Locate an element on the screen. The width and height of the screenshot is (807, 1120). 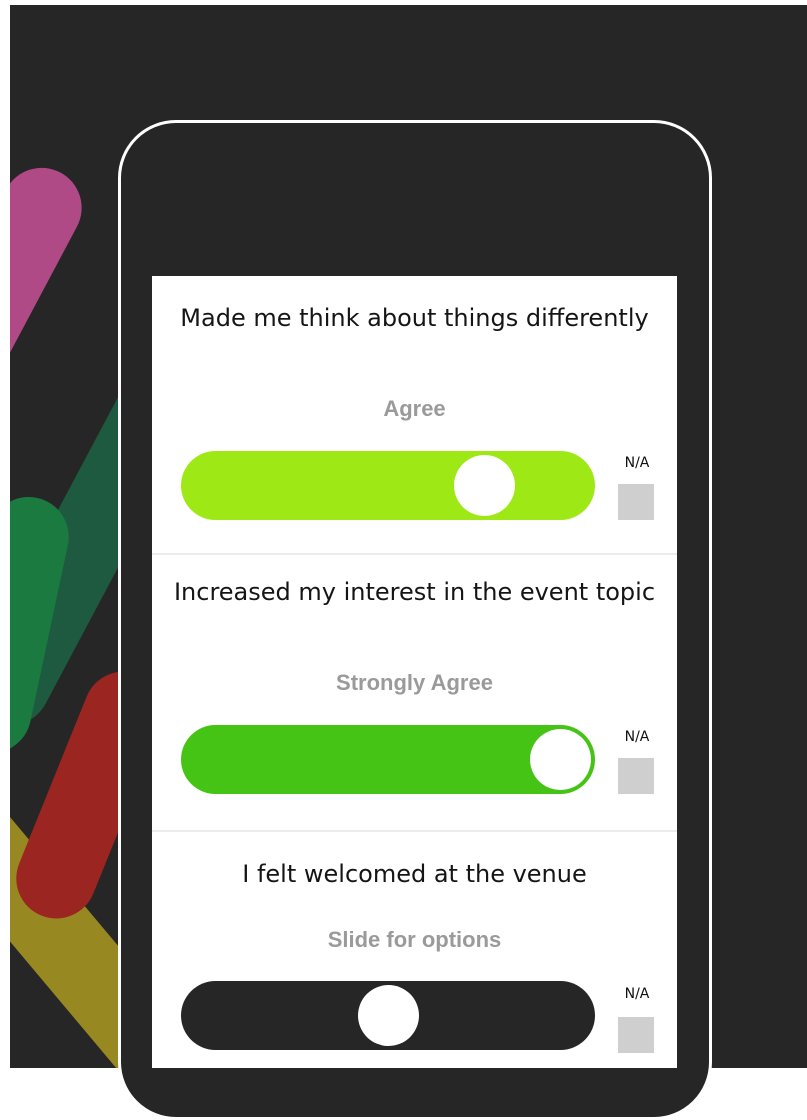
answer-label: Strongly Agree is located at coordinates (414, 682).